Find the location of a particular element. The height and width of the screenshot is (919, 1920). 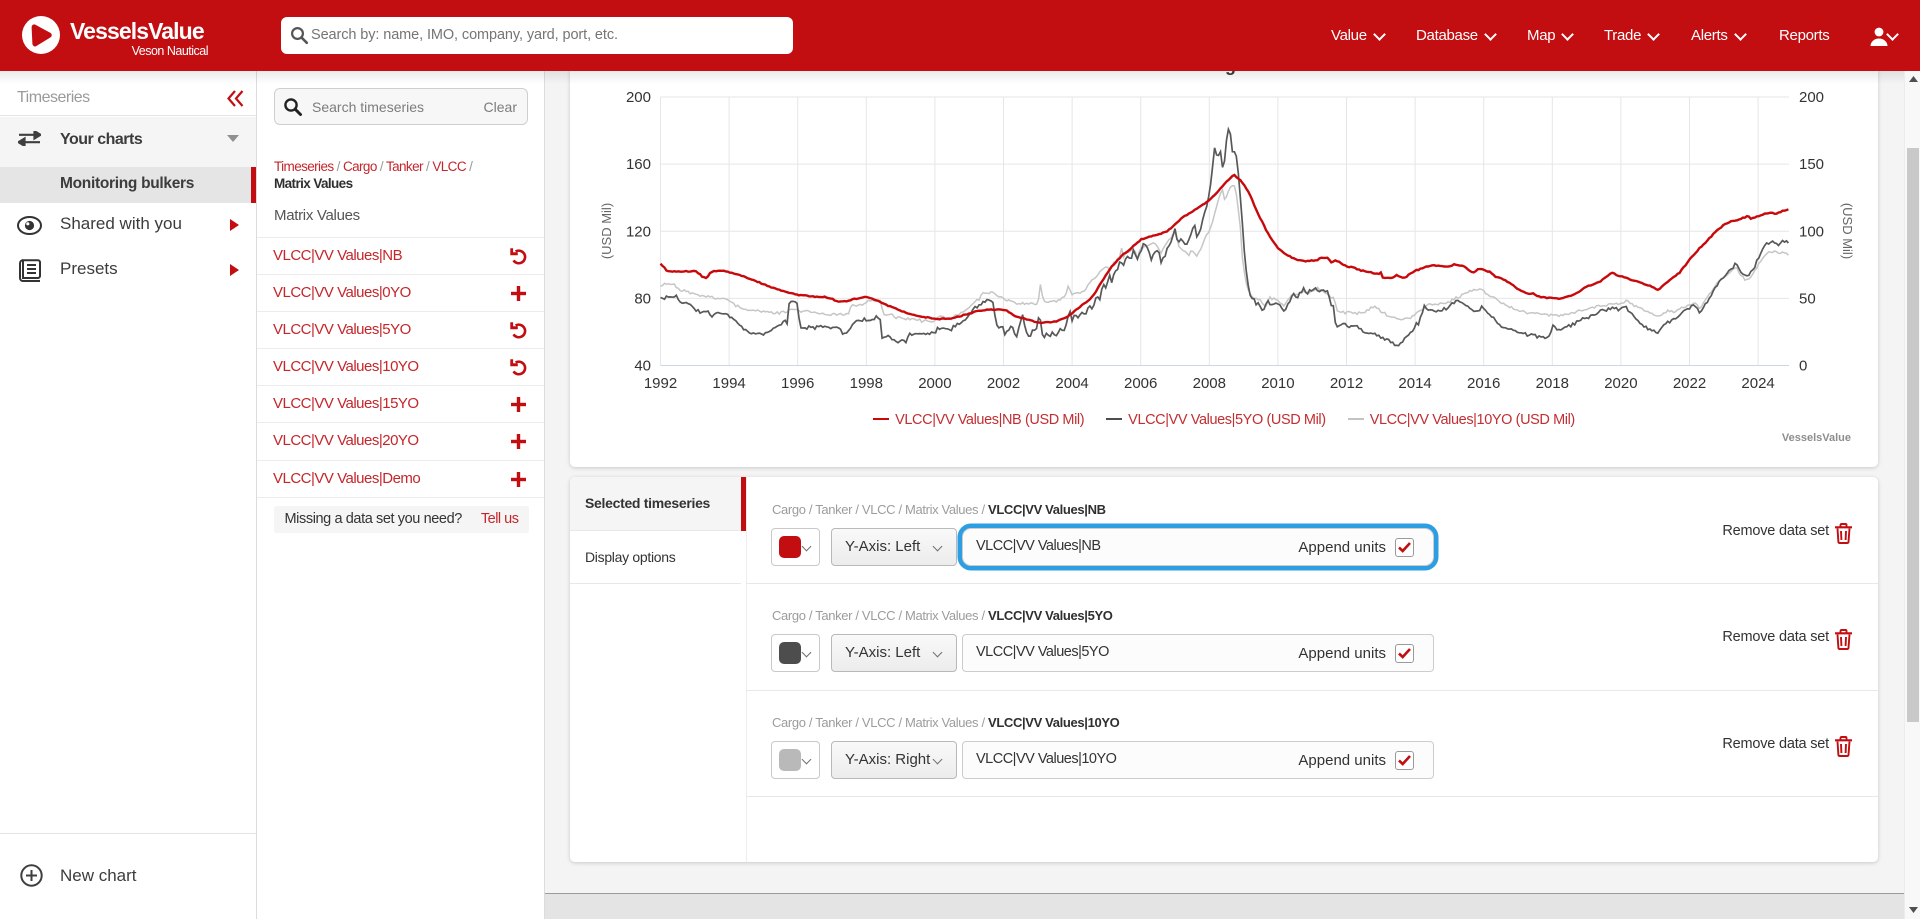

svg-text: 0 is located at coordinates (1803, 366).